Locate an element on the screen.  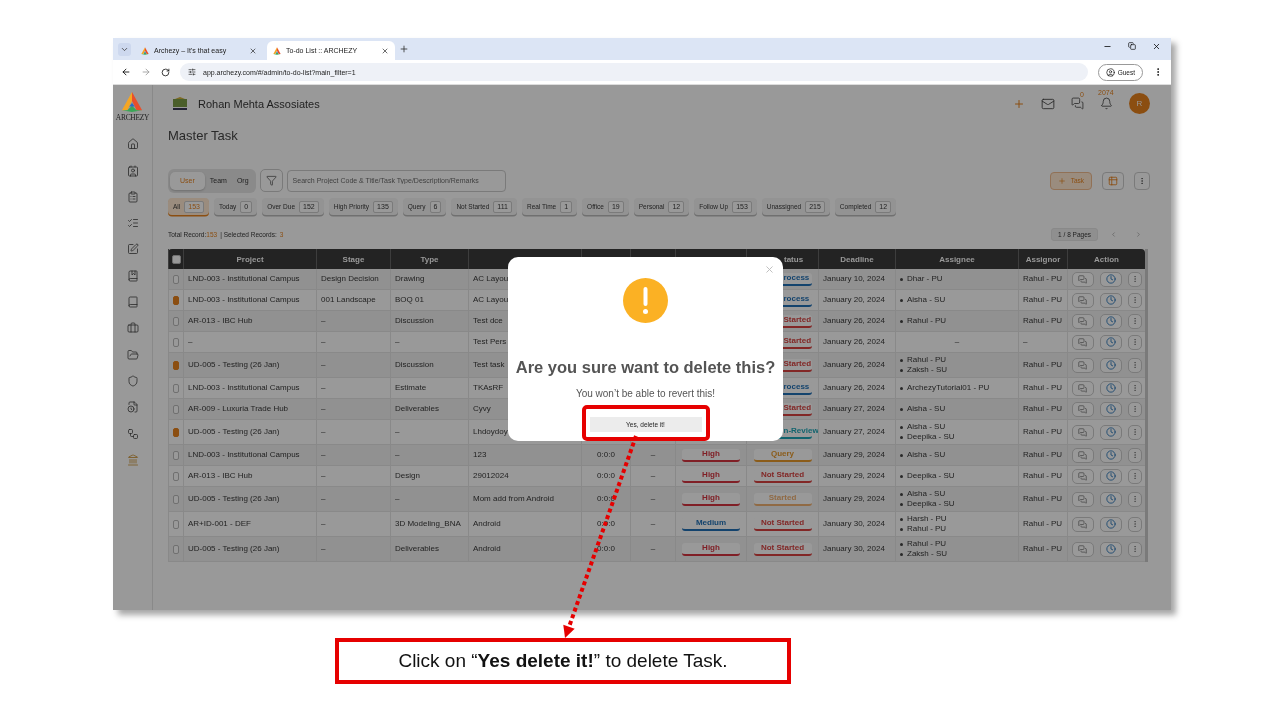
table-cell: January 30, 2024 is located at coordinates (854, 549).